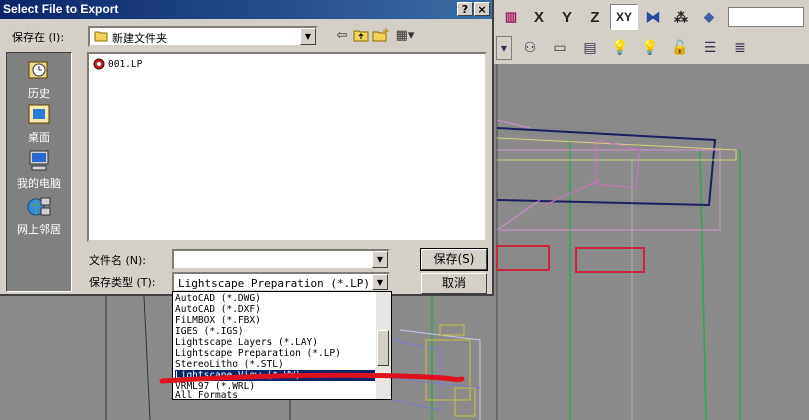  Describe the element at coordinates (275, 375) in the screenshot. I see `filetype-option-selected: Lightscape View (*.VW)` at that location.